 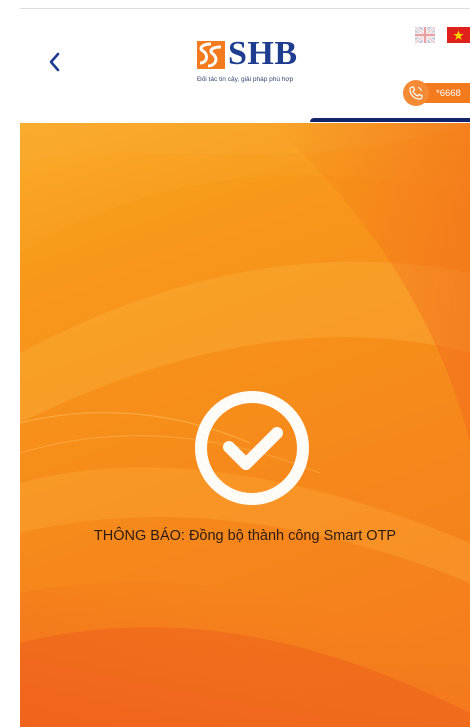 I want to click on language-vietnamese-button, so click(x=458, y=35).